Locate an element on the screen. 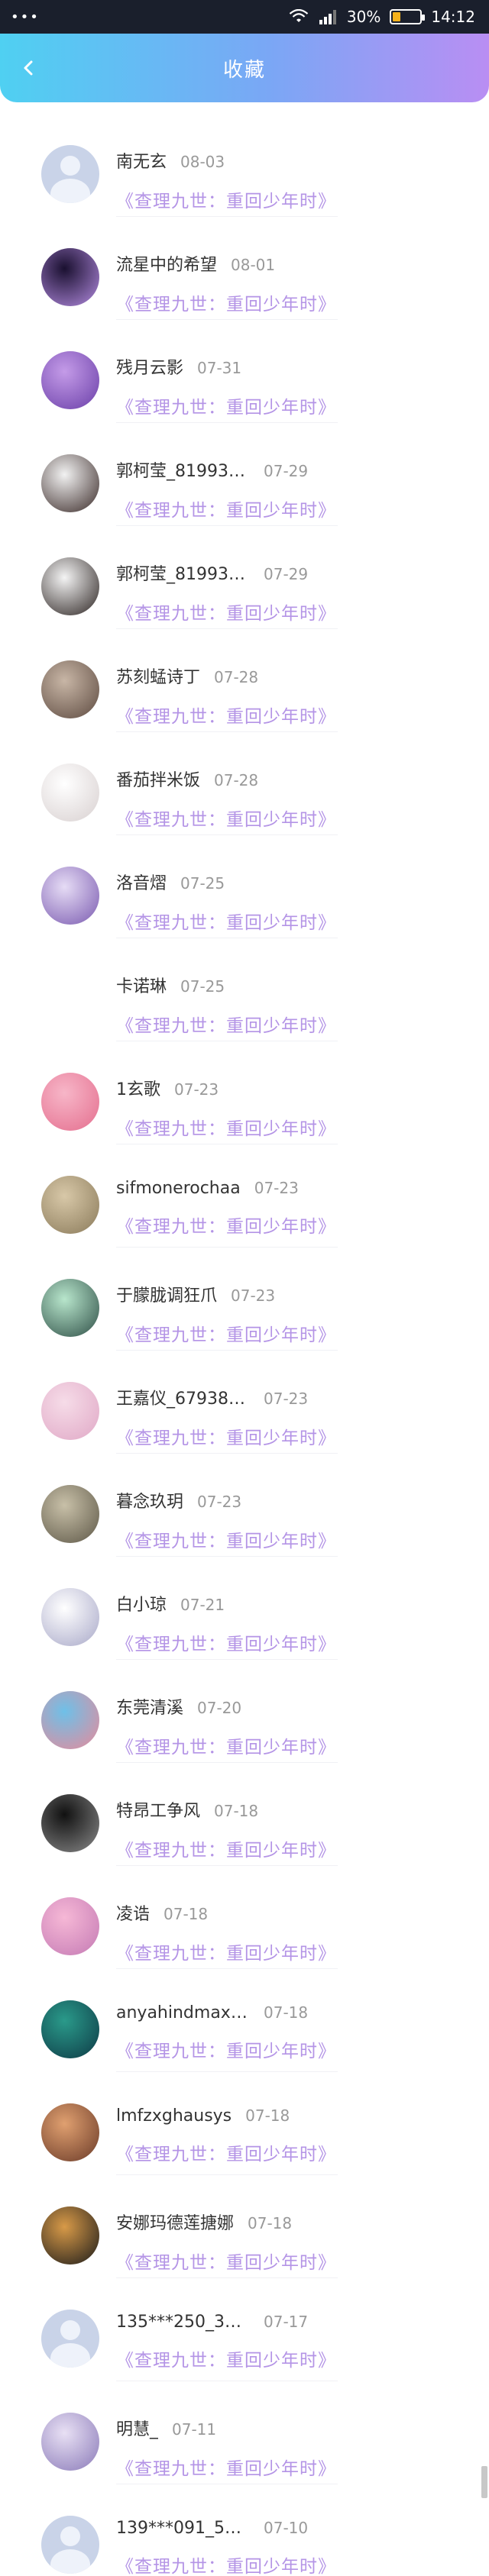  list-item: 1玄歌 07-23 《查理九世：重回少年时》 is located at coordinates (244, 1116).